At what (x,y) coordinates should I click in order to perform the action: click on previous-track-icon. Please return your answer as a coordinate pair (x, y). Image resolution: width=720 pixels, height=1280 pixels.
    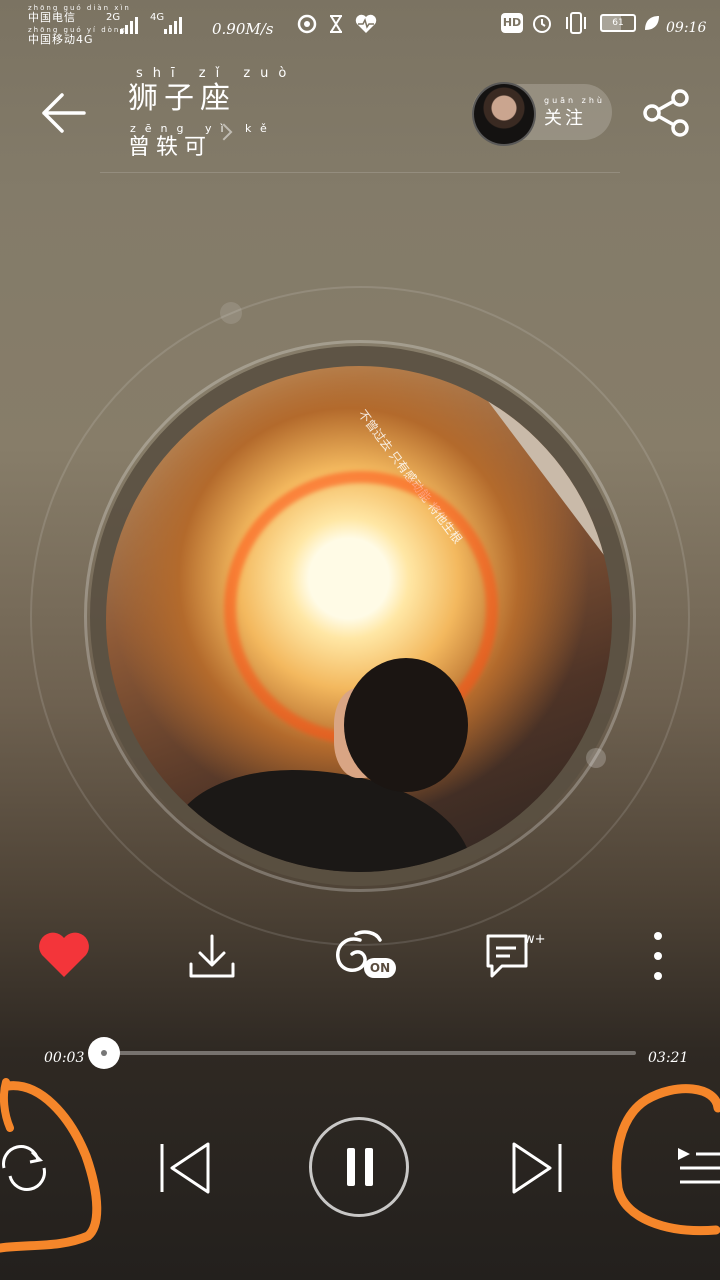
    Looking at the image, I should click on (186, 1168).